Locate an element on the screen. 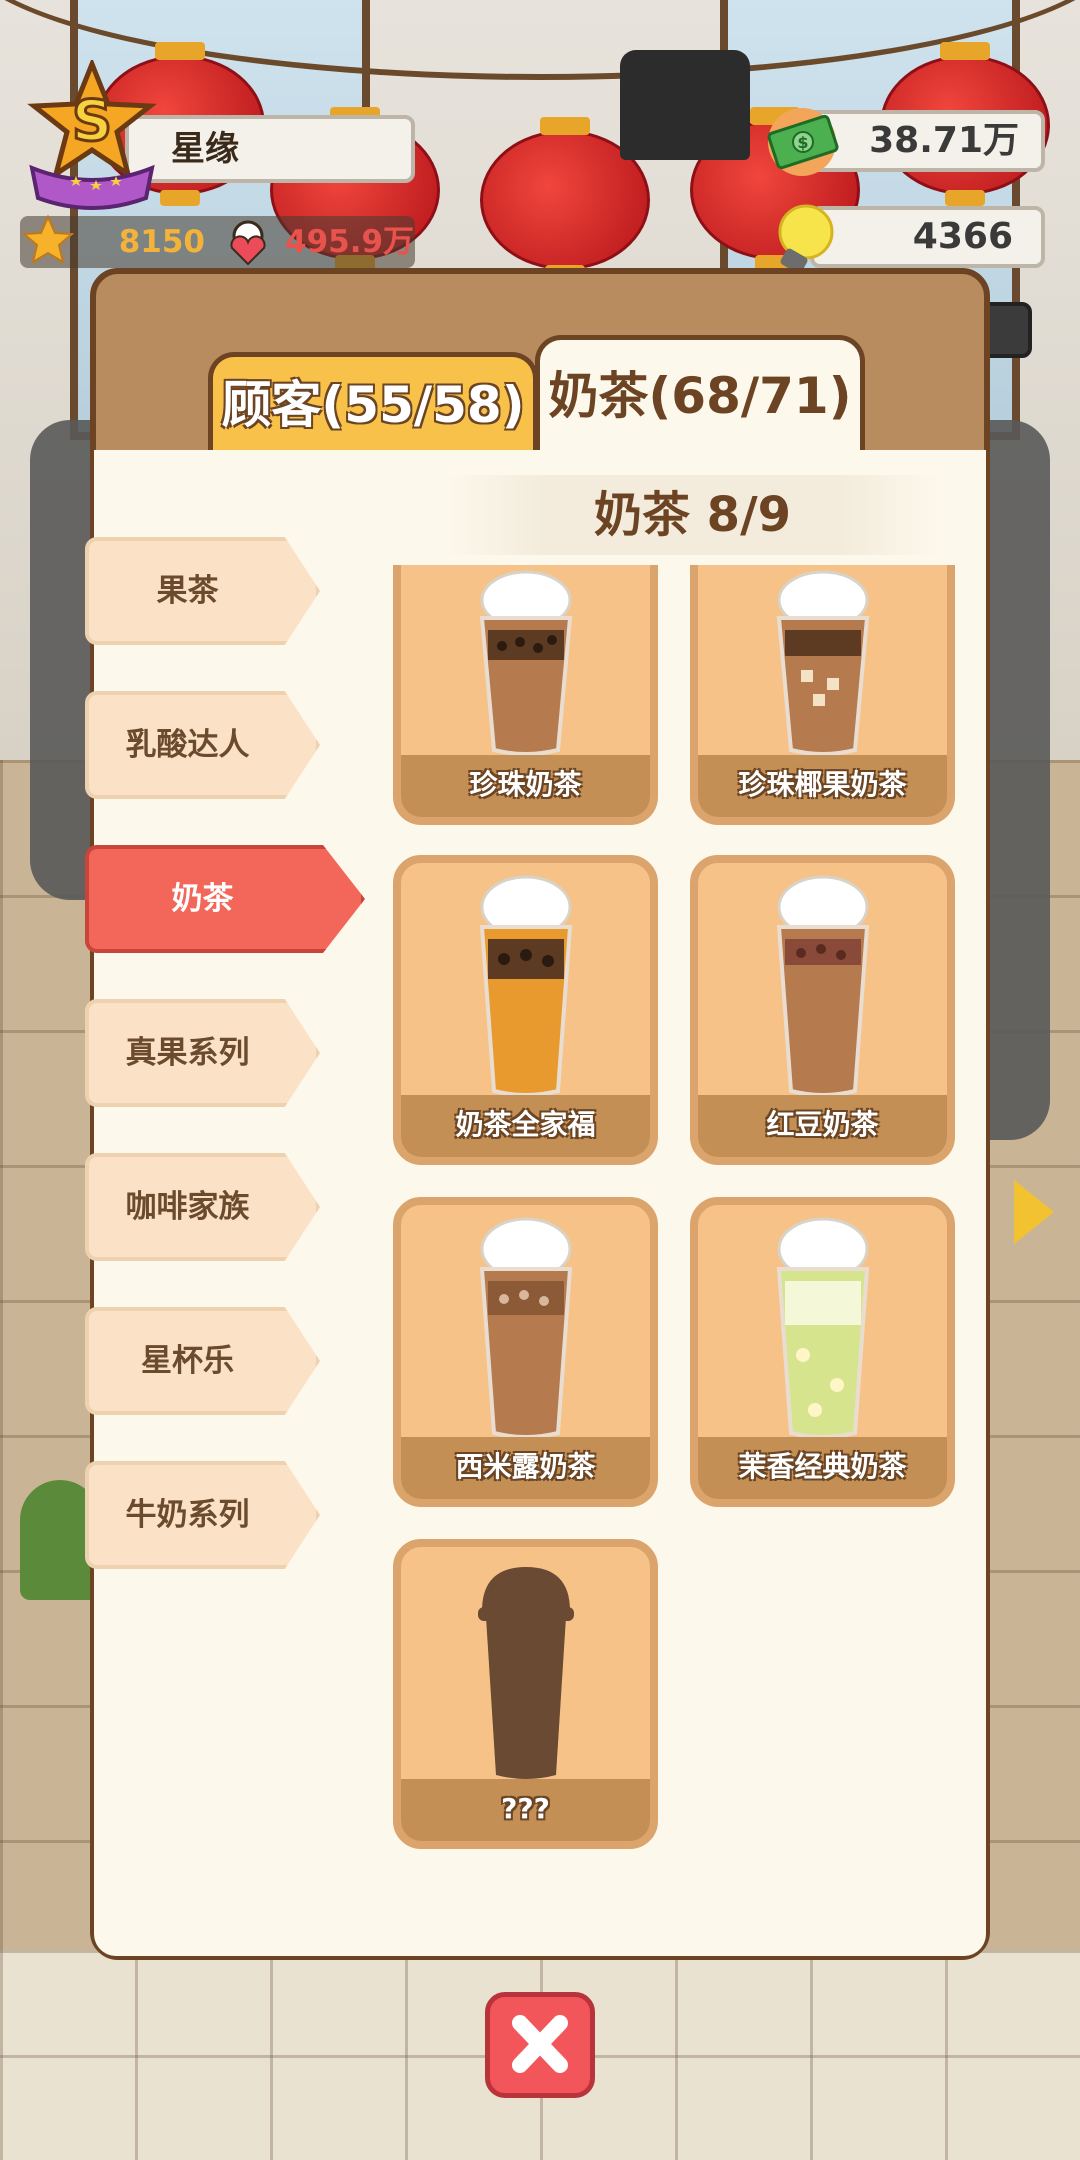 This screenshot has height=2160, width=1080. drink-name: 红豆奶茶 is located at coordinates (822, 1126).